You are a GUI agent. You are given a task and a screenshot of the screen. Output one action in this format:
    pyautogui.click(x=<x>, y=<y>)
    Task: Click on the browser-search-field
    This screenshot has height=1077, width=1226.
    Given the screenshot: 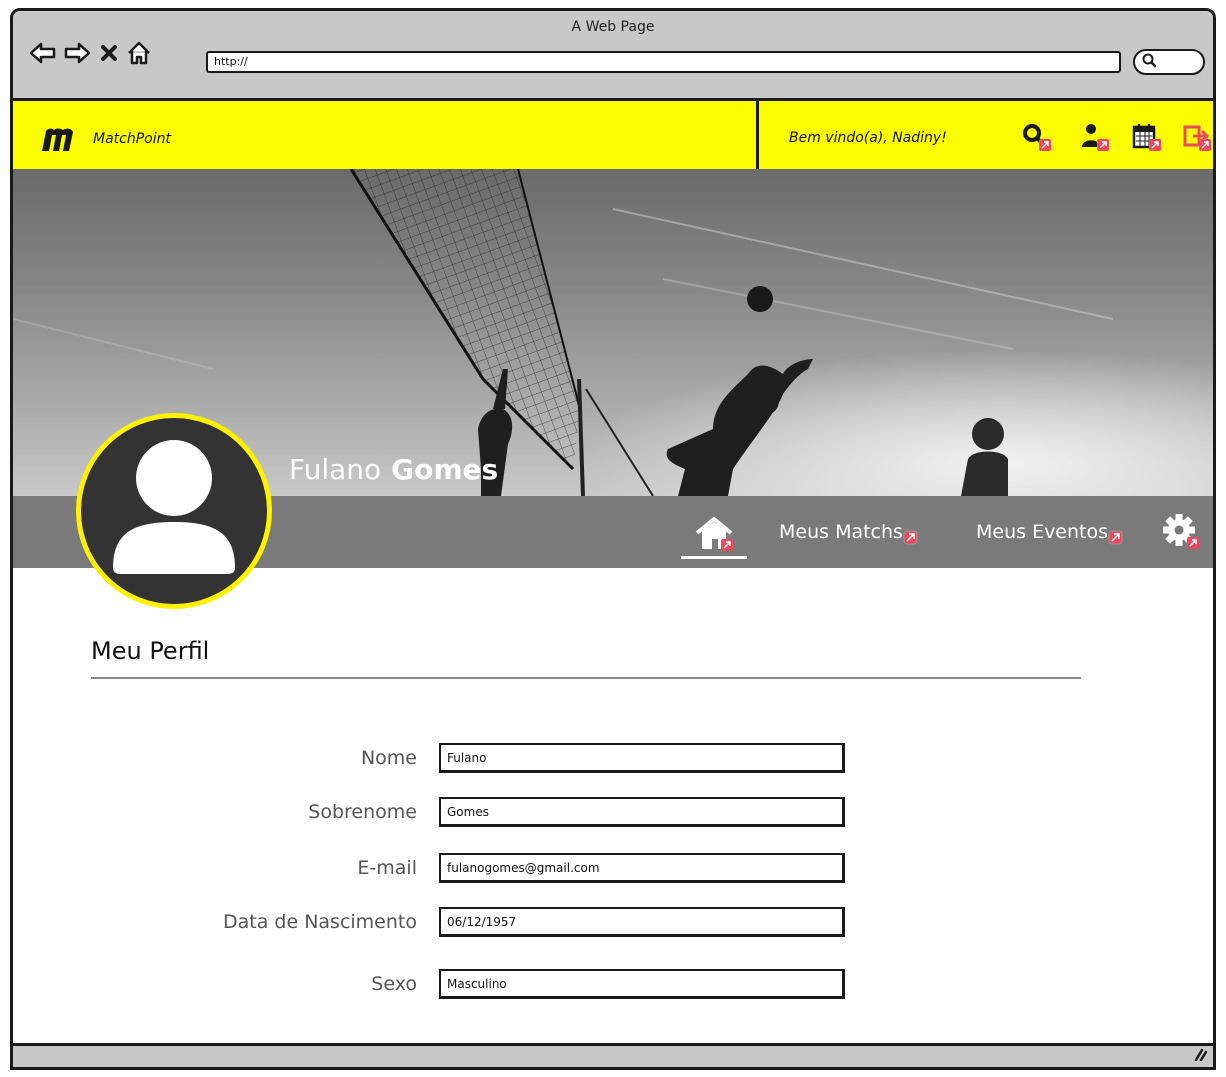 What is the action you would take?
    pyautogui.click(x=1169, y=62)
    